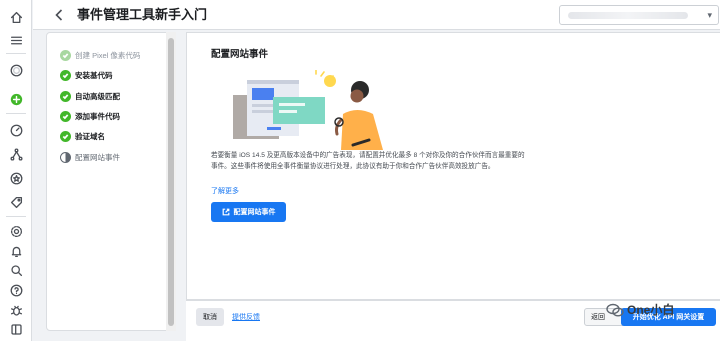 This screenshot has height=341, width=720. What do you see at coordinates (225, 212) in the screenshot?
I see `external-link-icon` at bounding box center [225, 212].